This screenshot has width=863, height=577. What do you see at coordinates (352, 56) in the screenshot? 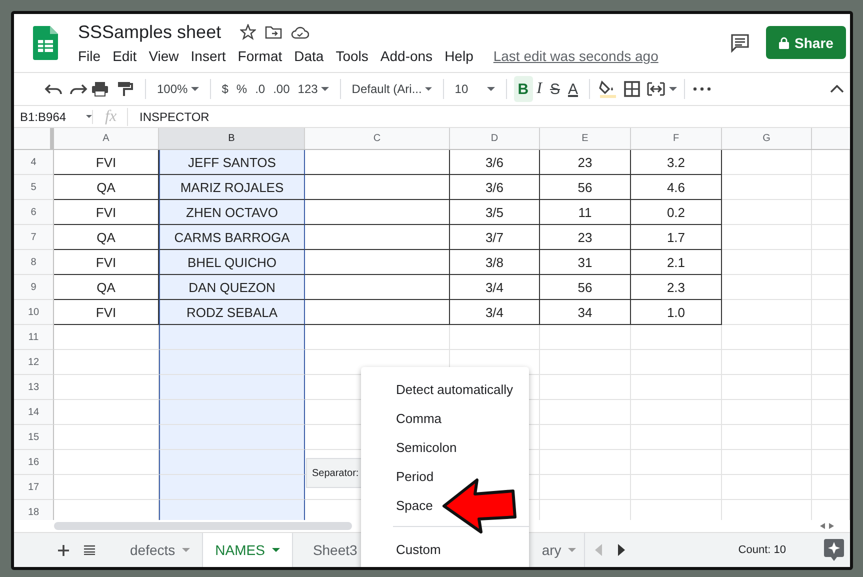
I see `menu-item: Tools` at bounding box center [352, 56].